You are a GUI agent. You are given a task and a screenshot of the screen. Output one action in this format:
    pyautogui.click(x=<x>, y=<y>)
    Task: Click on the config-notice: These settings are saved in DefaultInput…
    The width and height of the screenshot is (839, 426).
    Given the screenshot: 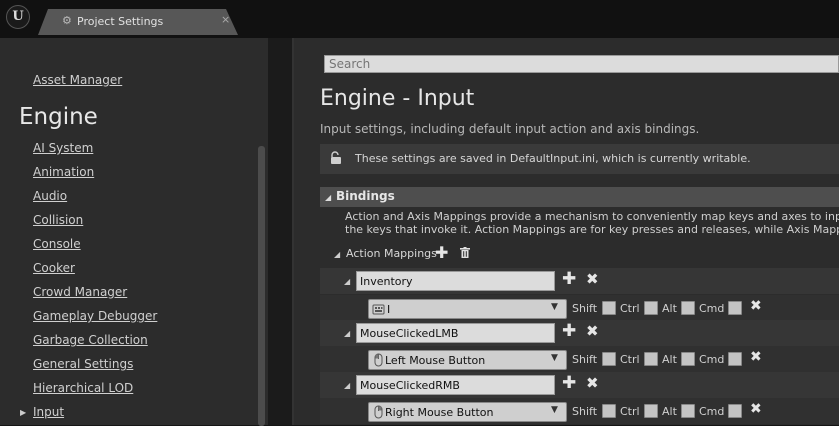 What is the action you would take?
    pyautogui.click(x=579, y=159)
    